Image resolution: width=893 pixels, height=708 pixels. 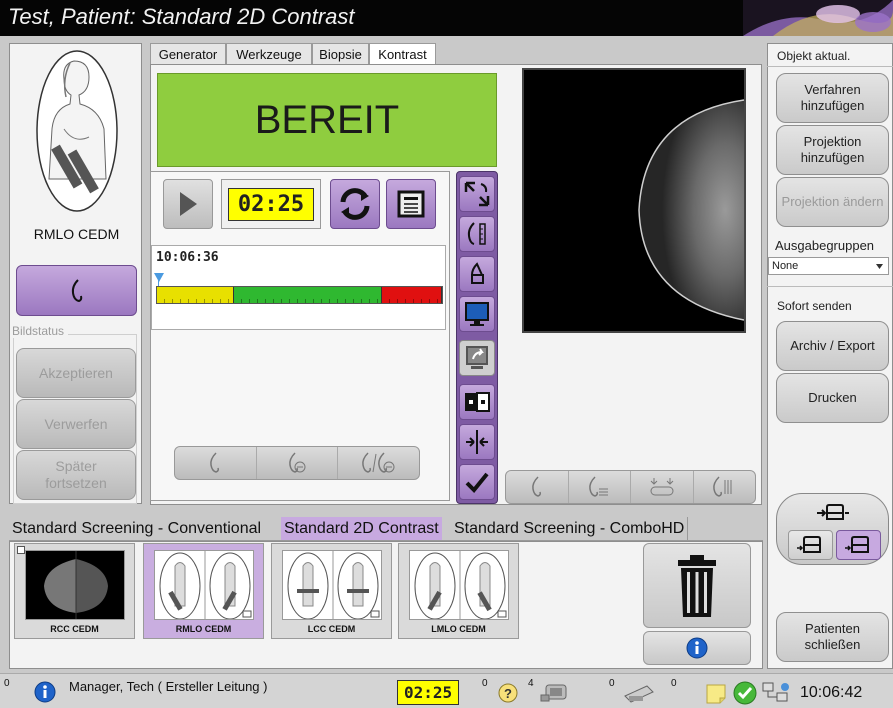 What do you see at coordinates (832, 398) in the screenshot?
I see `print-button: Drucken` at bounding box center [832, 398].